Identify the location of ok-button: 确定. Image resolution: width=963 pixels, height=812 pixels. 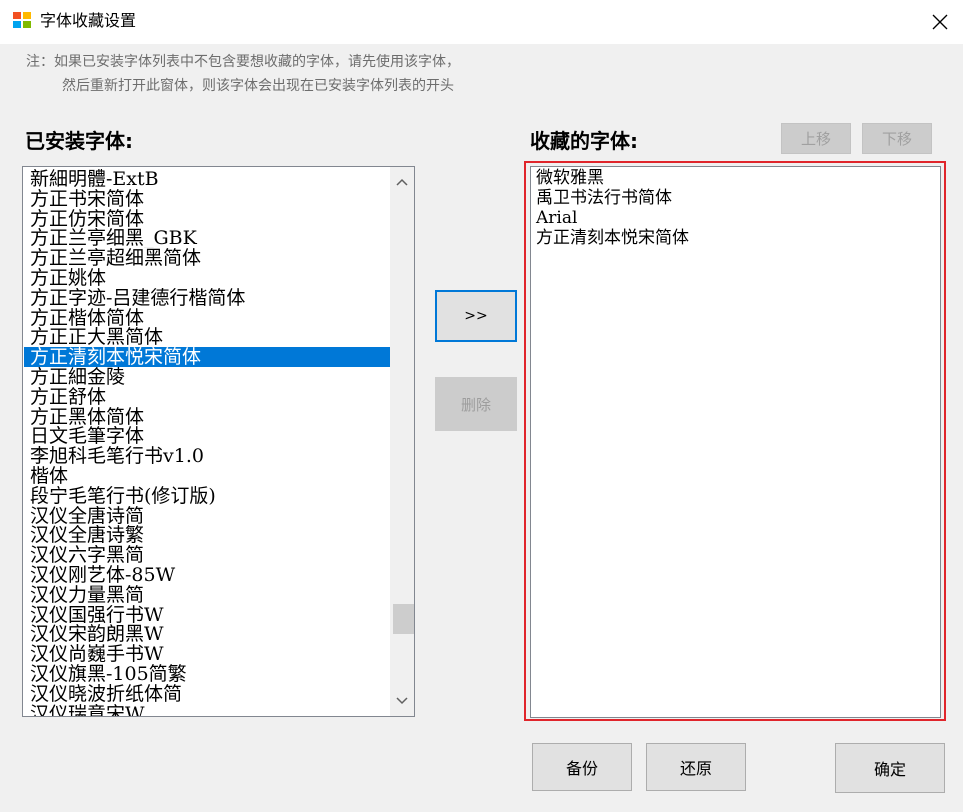
(890, 768).